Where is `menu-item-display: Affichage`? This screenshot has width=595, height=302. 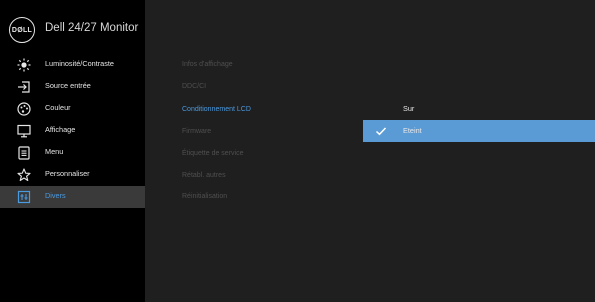 menu-item-display: Affichage is located at coordinates (72, 131).